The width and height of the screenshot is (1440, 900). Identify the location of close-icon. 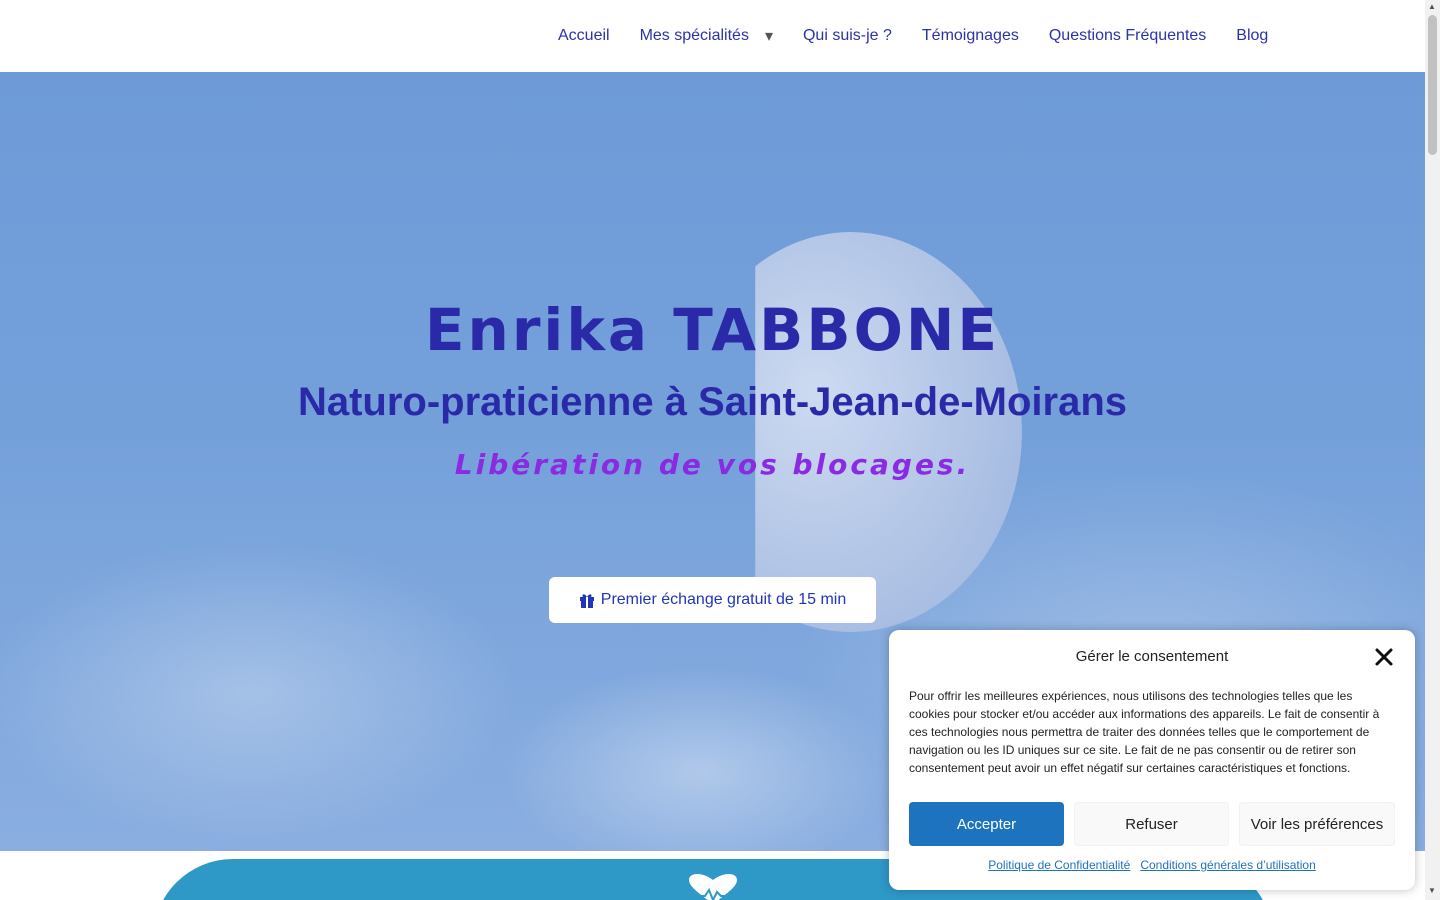
(1384, 657).